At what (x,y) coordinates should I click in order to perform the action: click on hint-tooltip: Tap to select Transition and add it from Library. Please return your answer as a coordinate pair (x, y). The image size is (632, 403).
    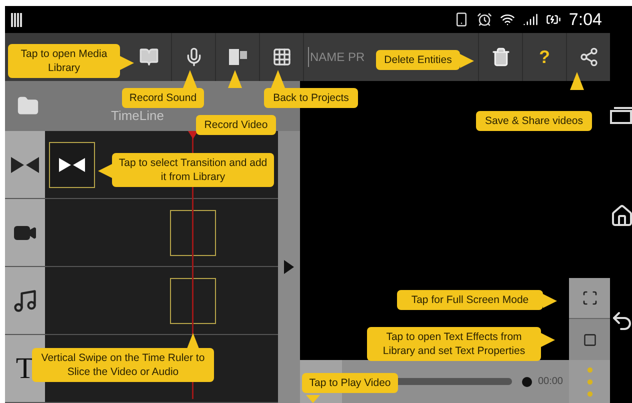
    Looking at the image, I should click on (193, 170).